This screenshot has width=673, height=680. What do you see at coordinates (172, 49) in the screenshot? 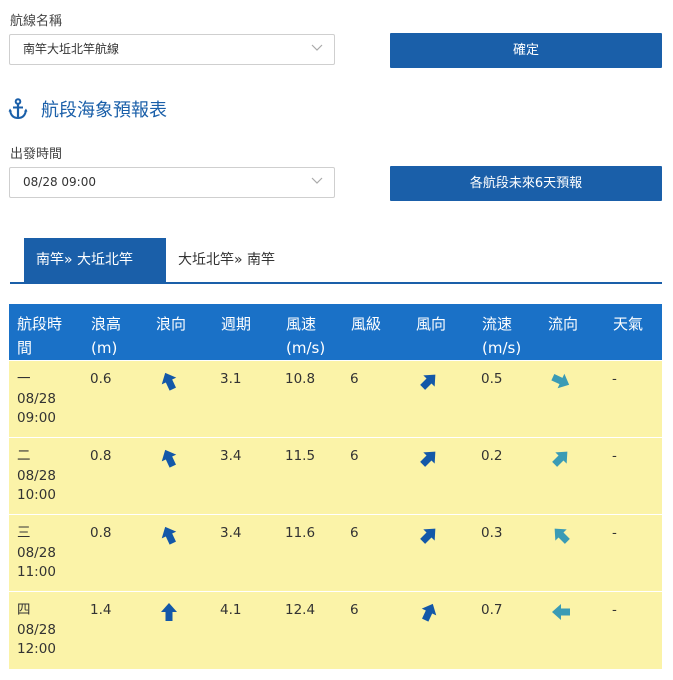
I see `route-select: 南竿大坵北竿航線` at bounding box center [172, 49].